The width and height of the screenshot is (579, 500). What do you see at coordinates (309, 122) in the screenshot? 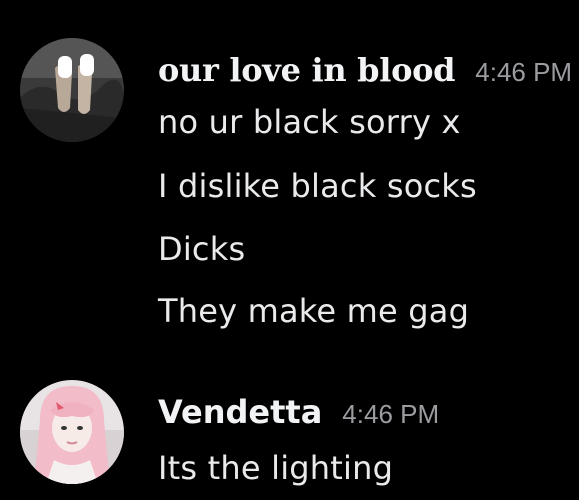
I see `message-text: no ur black sorry x` at bounding box center [309, 122].